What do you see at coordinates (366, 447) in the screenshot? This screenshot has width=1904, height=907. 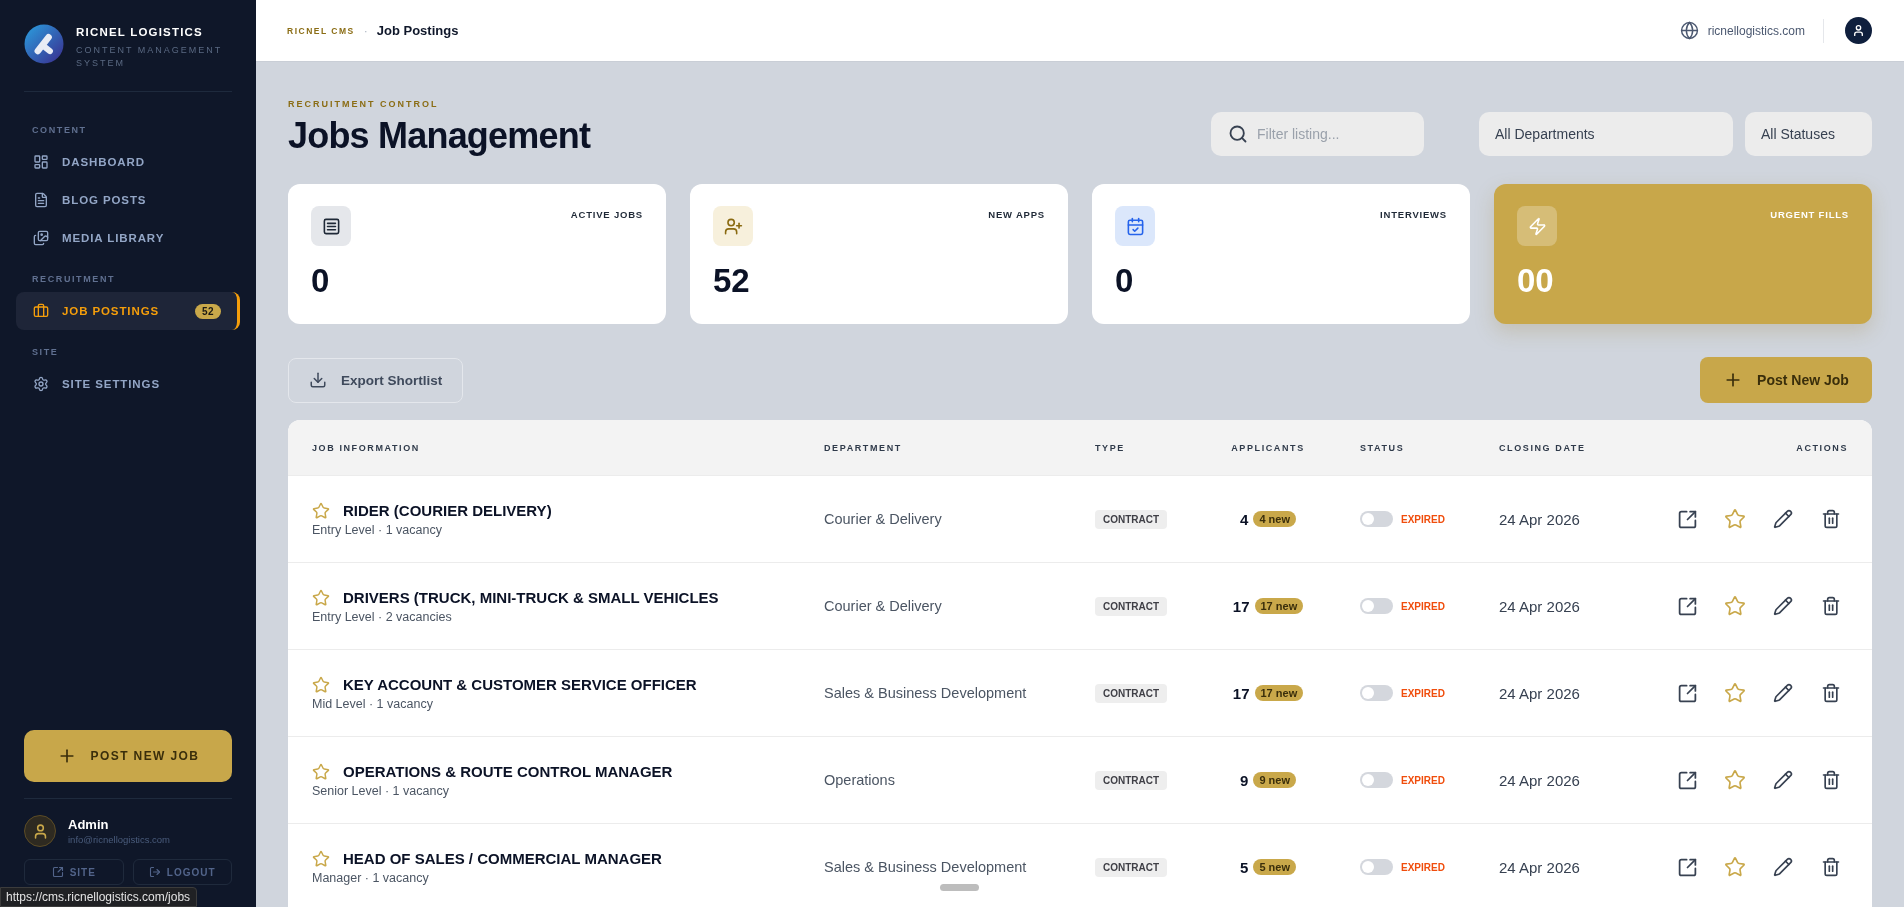 I see `column-header: JOB INFORMATION` at bounding box center [366, 447].